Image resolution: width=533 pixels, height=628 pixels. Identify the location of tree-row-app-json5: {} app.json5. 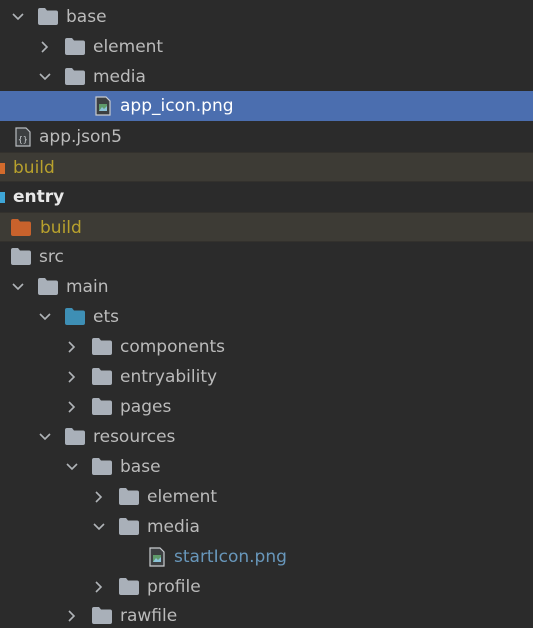
(266, 137).